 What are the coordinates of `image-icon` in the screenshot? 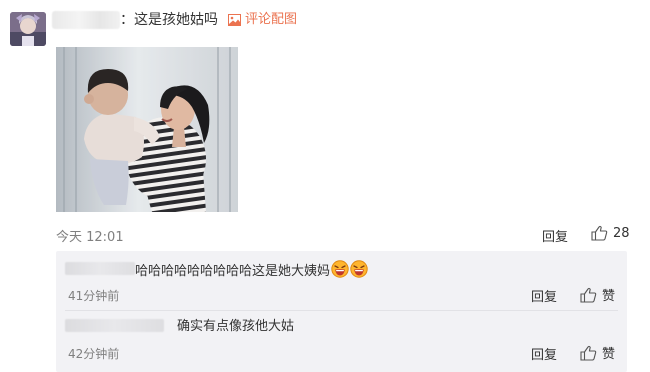 It's located at (234, 20).